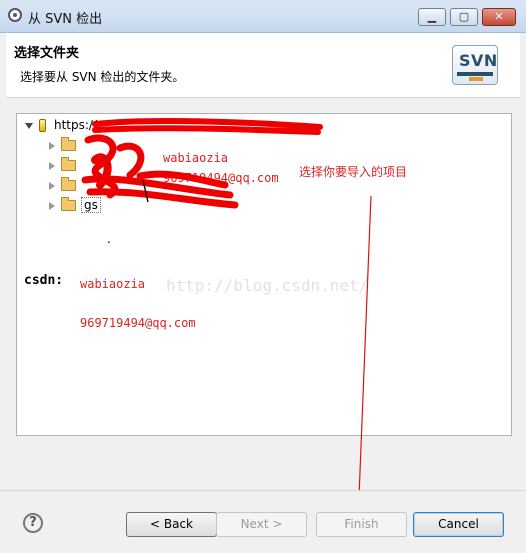 The image size is (526, 553). Describe the element at coordinates (263, 65) in the screenshot. I see `wizard-header: 选择文件夹 选择要从 SVN 检出的文件夹。 SVN` at that location.